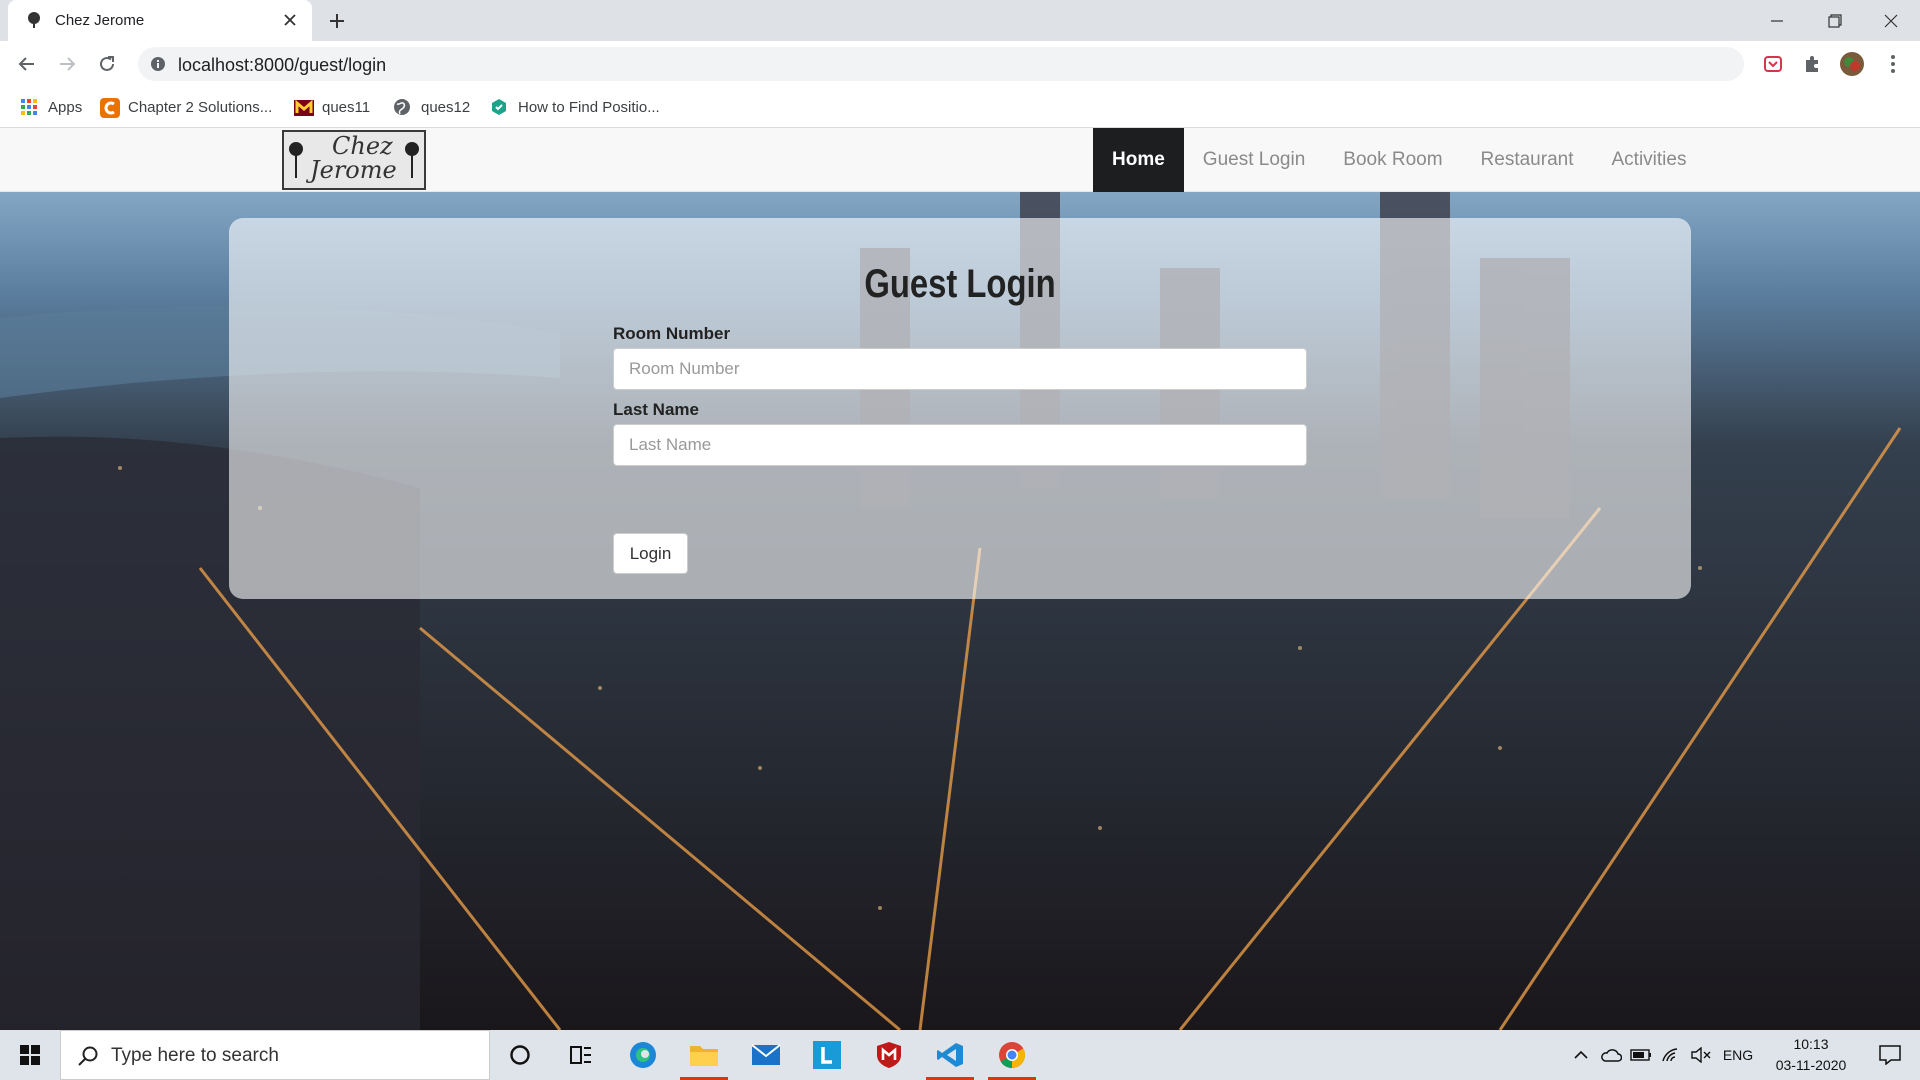 Image resolution: width=1920 pixels, height=1080 pixels. I want to click on edge-icon, so click(643, 1055).